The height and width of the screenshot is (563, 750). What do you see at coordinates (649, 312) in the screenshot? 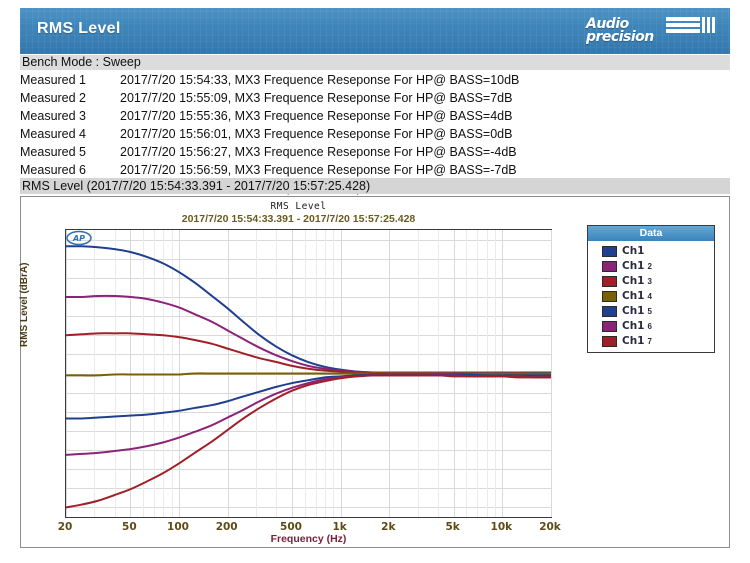
I see `legend-item-index: 5` at bounding box center [649, 312].